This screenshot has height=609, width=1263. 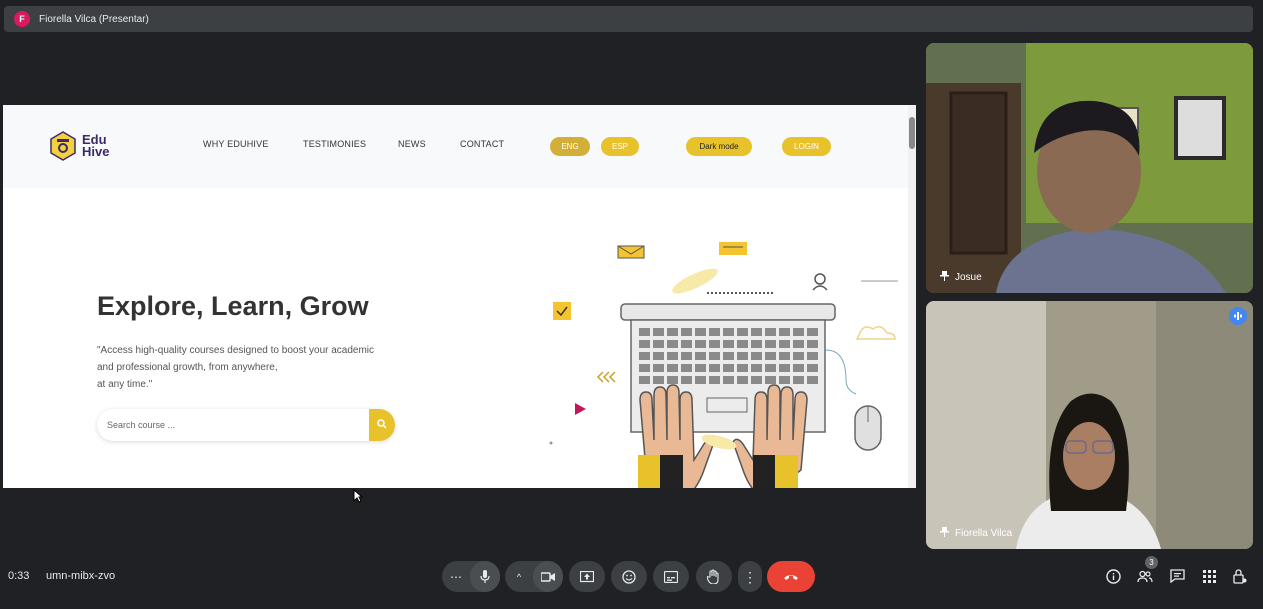 What do you see at coordinates (519, 577) in the screenshot?
I see `video-options-icon: ^` at bounding box center [519, 577].